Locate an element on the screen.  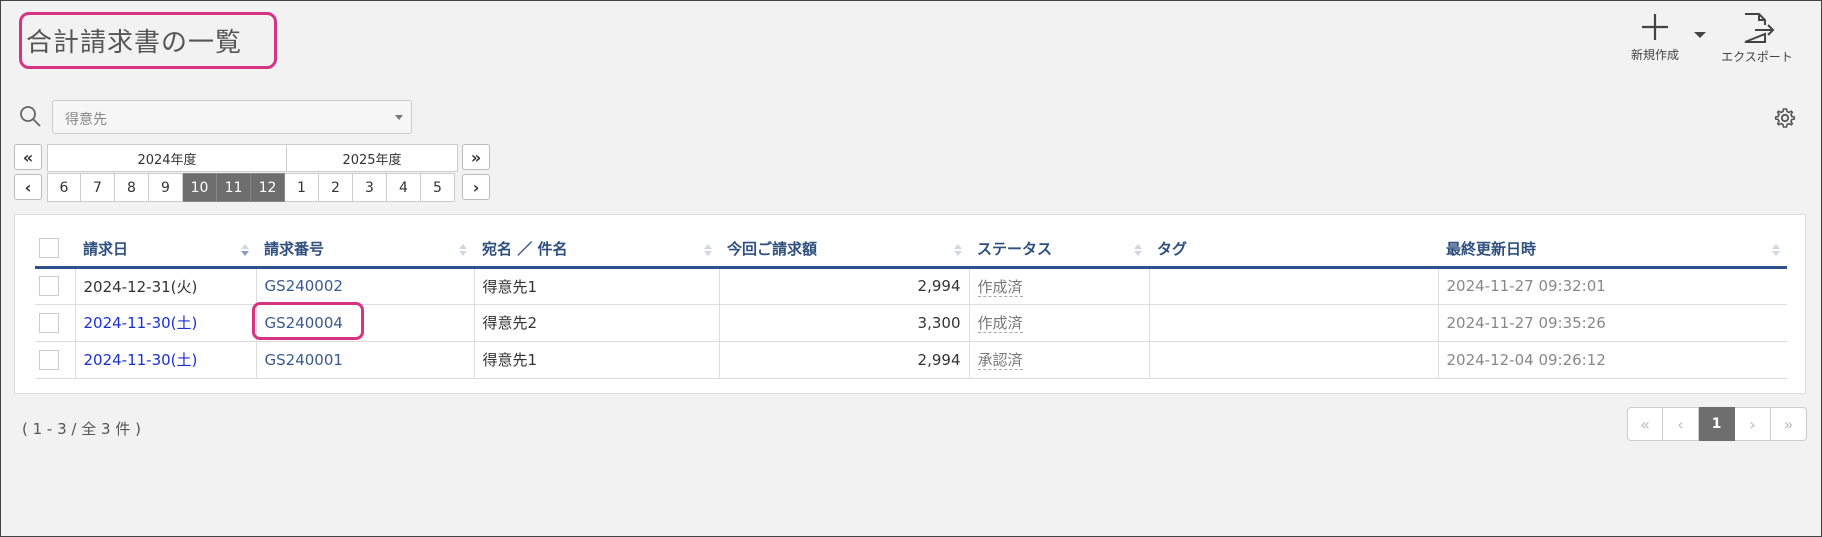
next-page-button: › is located at coordinates (1753, 424).